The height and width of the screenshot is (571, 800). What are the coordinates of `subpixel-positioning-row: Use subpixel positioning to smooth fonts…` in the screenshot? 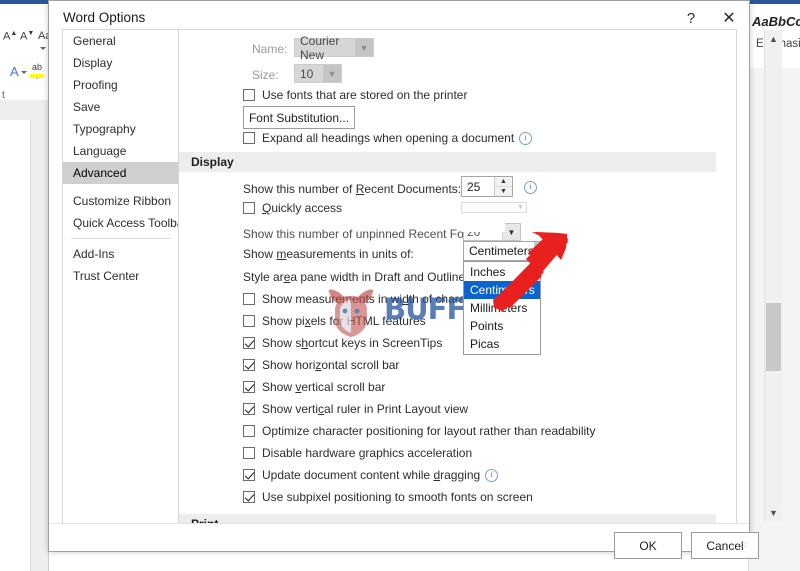 It's located at (388, 497).